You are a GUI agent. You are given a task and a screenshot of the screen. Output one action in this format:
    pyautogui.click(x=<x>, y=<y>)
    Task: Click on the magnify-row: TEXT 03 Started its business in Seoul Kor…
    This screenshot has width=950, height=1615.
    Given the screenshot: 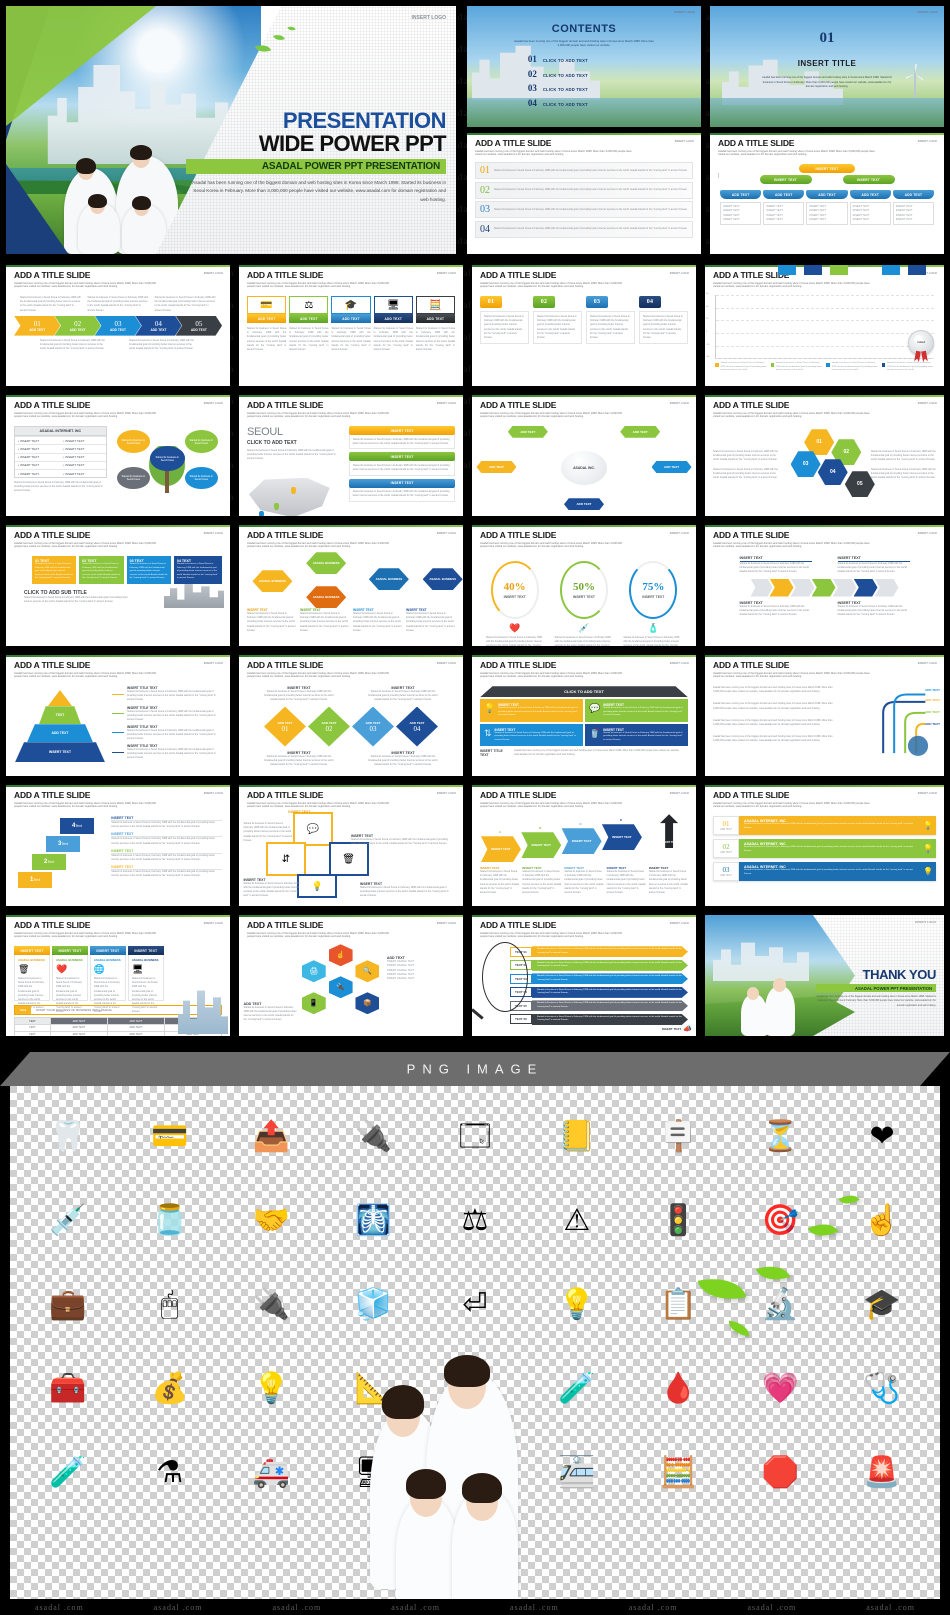 What is the action you would take?
    pyautogui.click(x=599, y=979)
    